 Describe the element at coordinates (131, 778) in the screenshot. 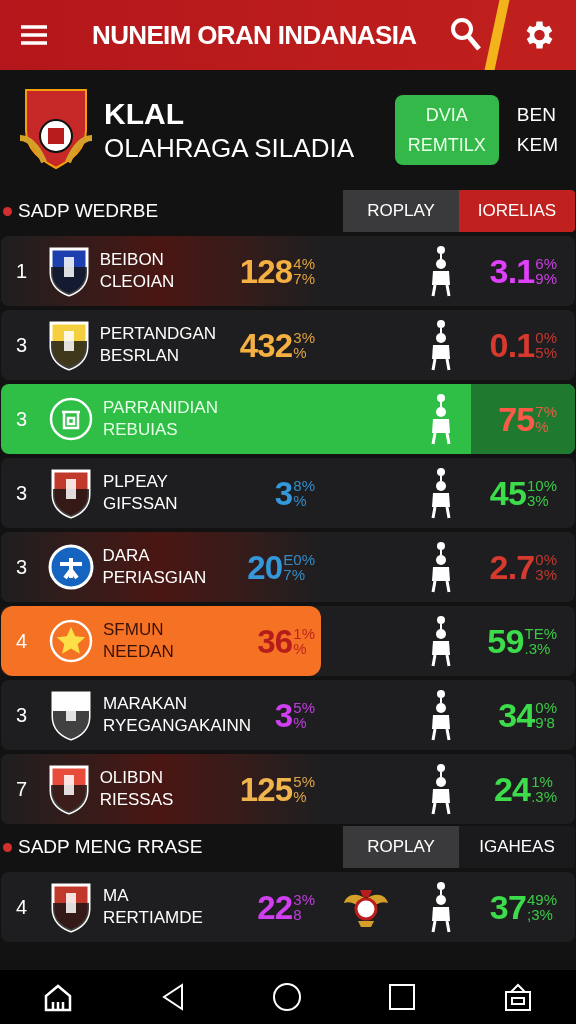

I see `team-name: OLIBDN` at that location.